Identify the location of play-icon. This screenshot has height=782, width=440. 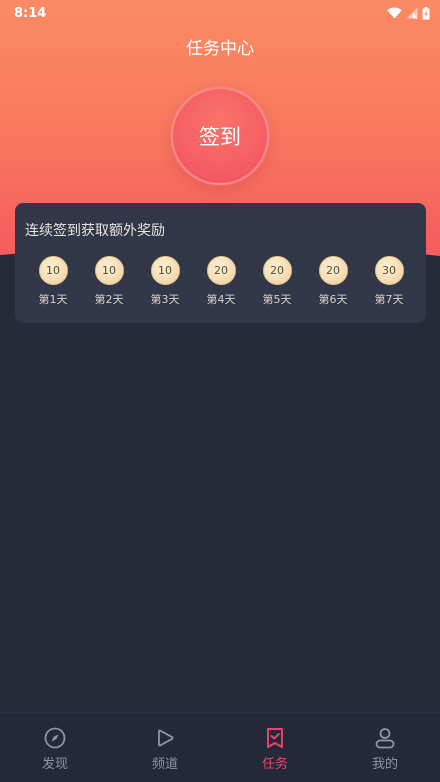
(166, 738).